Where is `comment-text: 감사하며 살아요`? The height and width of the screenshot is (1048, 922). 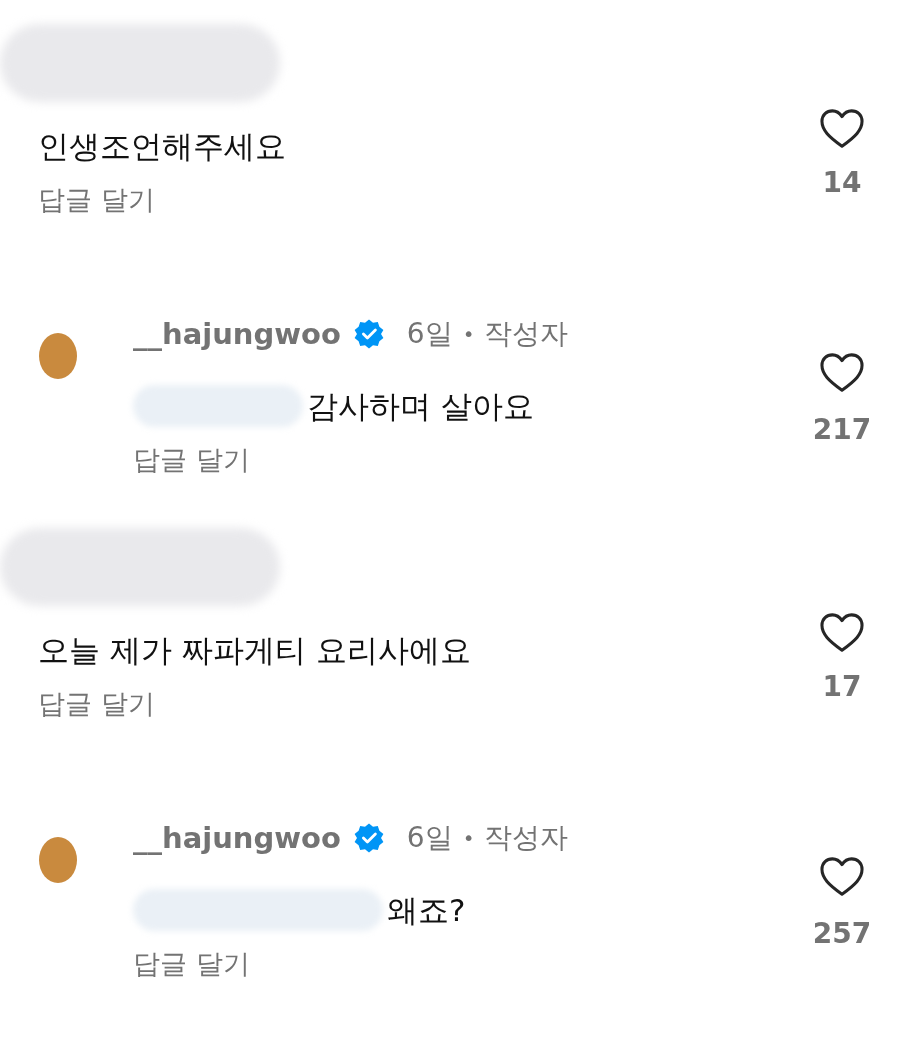
comment-text: 감사하며 살아요 is located at coordinates (420, 406).